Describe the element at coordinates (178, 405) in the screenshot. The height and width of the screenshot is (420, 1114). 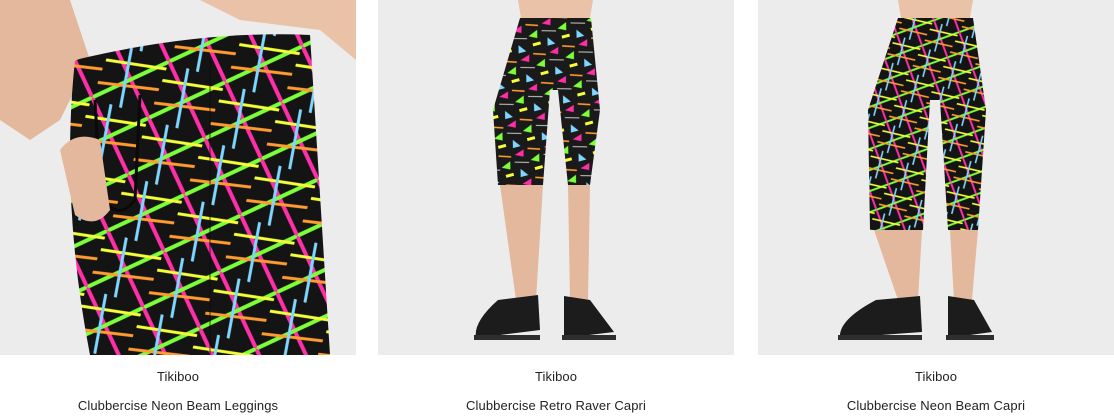
I see `product-title: Clubbercise Neon Beam Leggings` at that location.